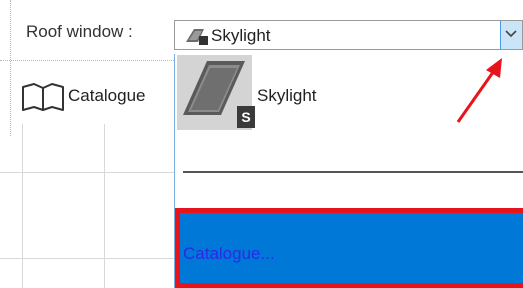  What do you see at coordinates (197, 37) in the screenshot?
I see `skylight-icon` at bounding box center [197, 37].